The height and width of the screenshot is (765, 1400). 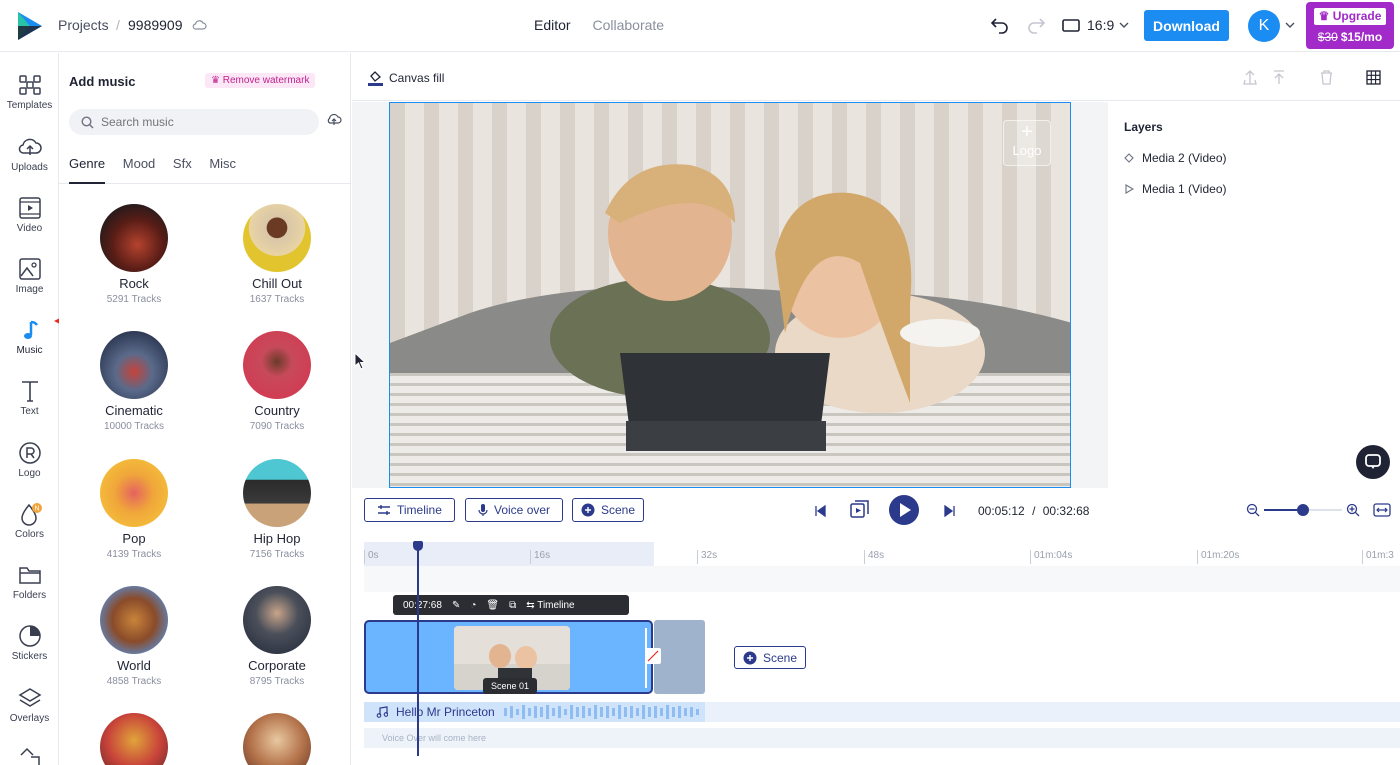 I want to click on next-scene-clip, so click(x=679, y=657).